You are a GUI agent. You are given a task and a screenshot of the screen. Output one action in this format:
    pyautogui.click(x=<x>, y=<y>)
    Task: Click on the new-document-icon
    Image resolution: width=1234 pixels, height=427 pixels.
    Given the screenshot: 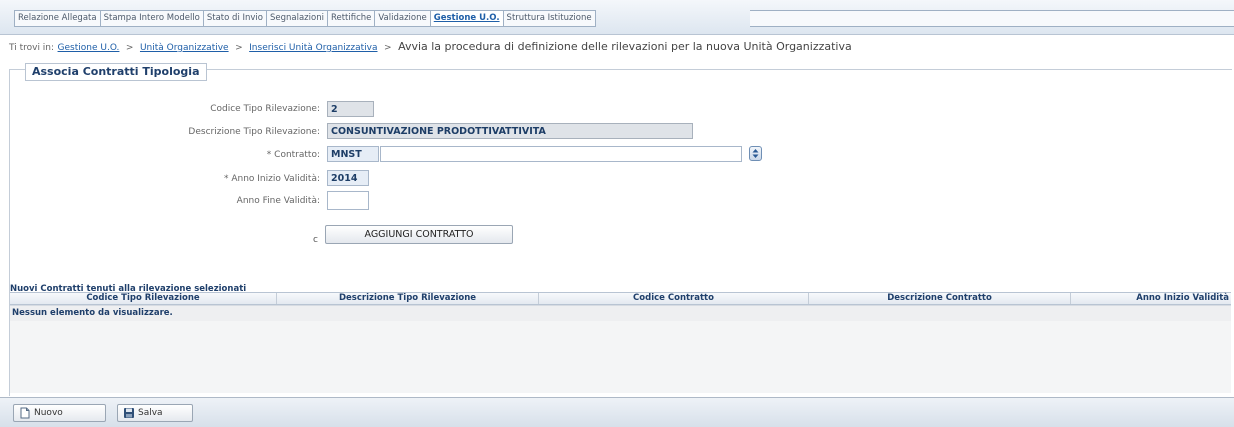 What is the action you would take?
    pyautogui.click(x=25, y=413)
    